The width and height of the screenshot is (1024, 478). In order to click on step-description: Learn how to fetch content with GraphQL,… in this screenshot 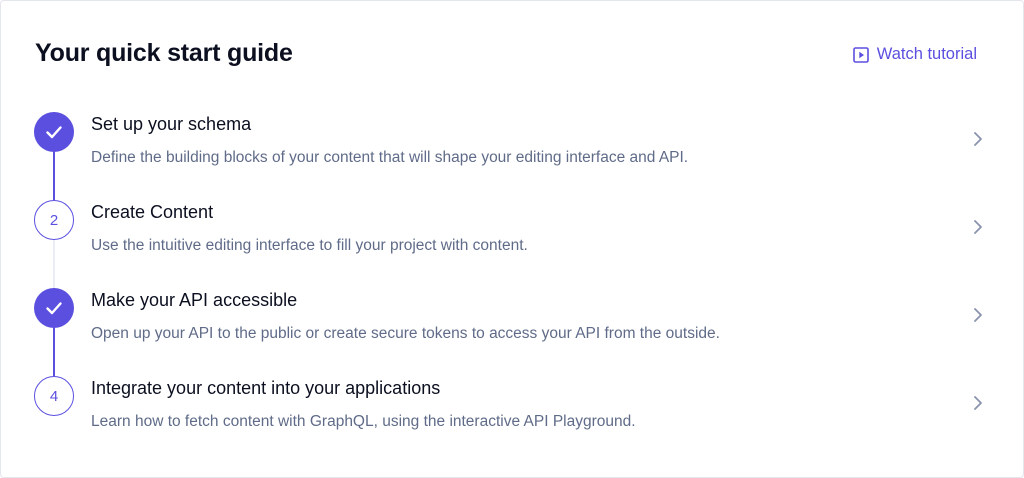, I will do `click(363, 421)`.